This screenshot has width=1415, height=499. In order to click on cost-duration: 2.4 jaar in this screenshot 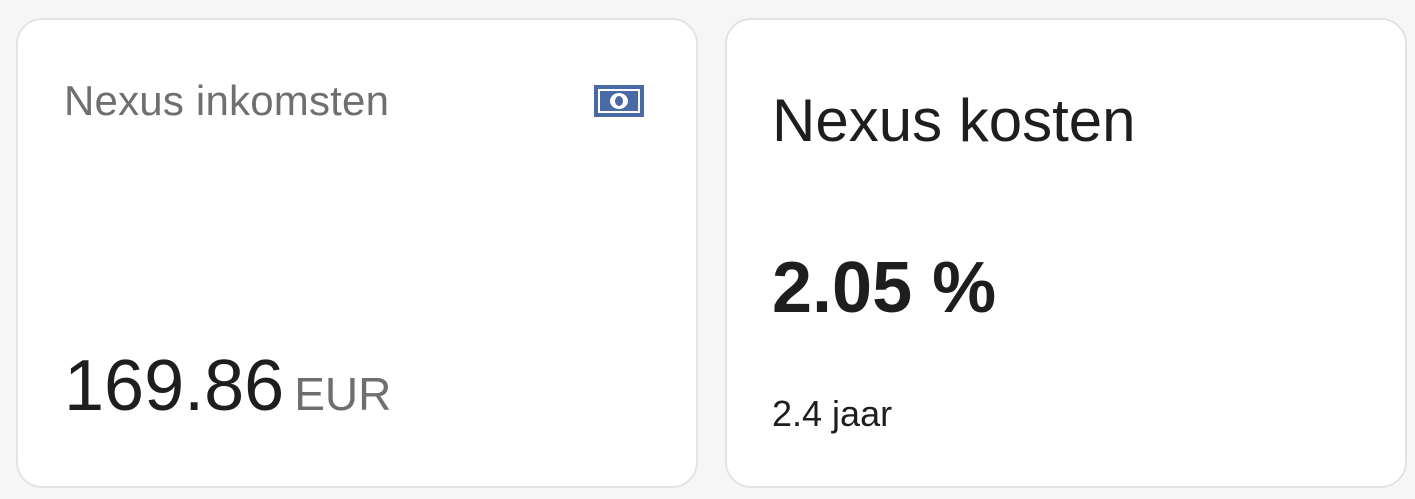, I will do `click(832, 413)`.